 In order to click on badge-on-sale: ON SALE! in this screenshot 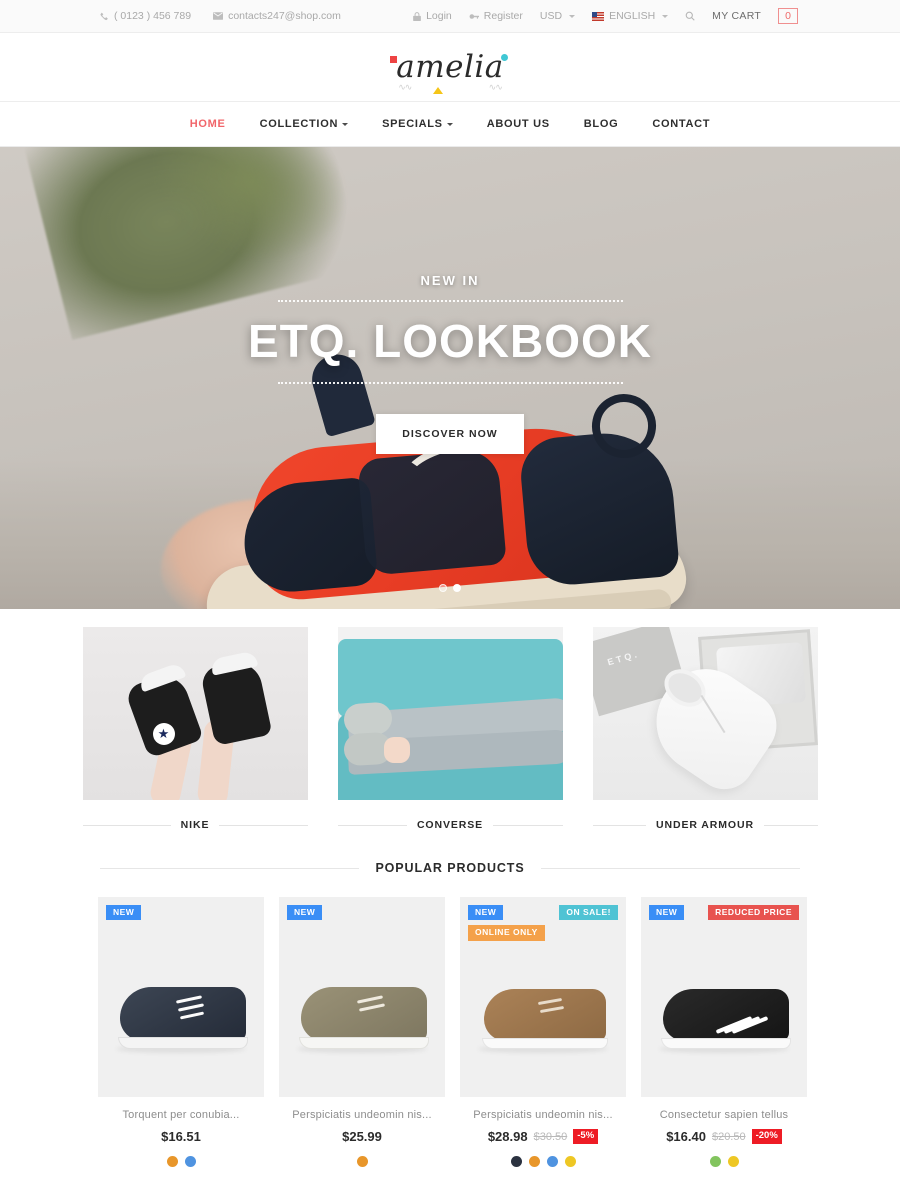, I will do `click(588, 913)`.